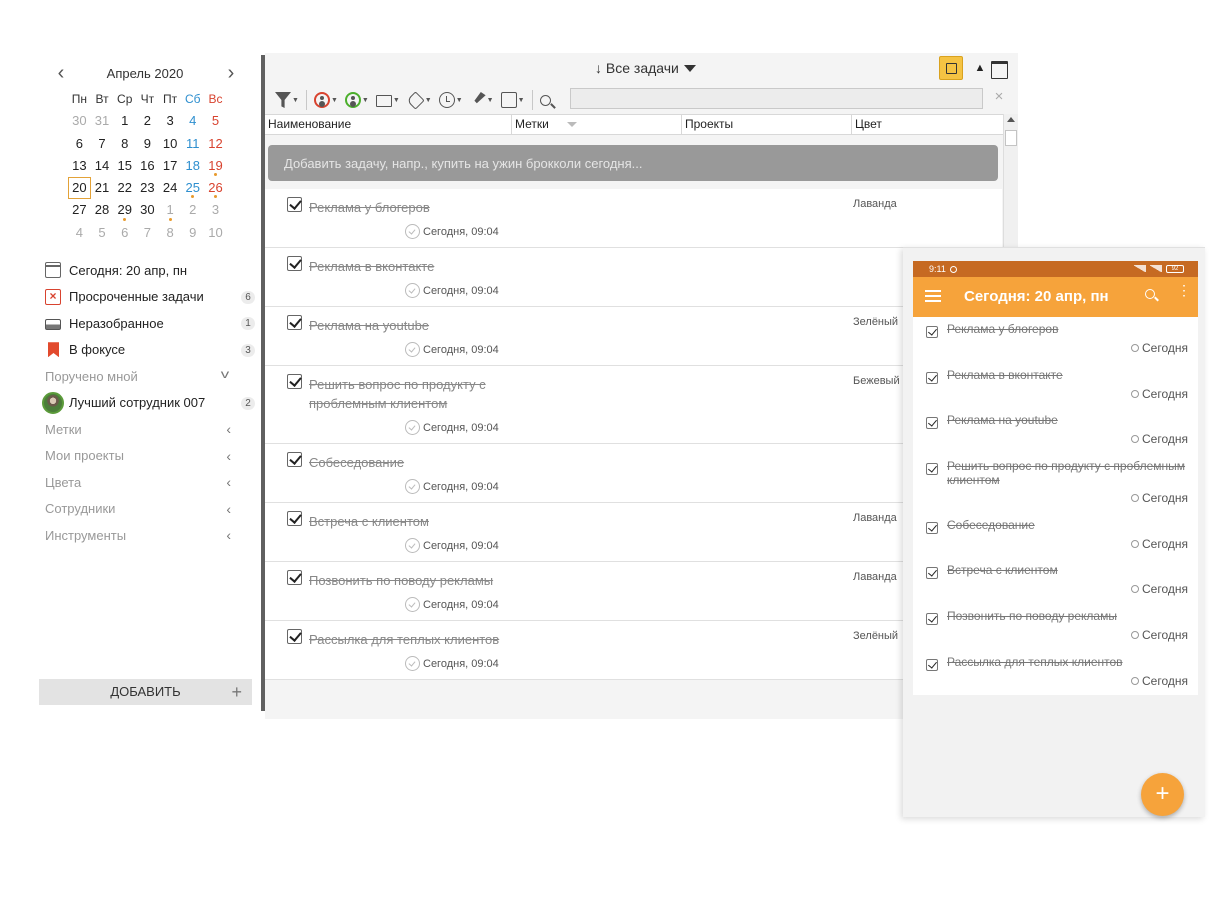  I want to click on sidebar-group-colors: Цвета ‹, so click(149, 482).